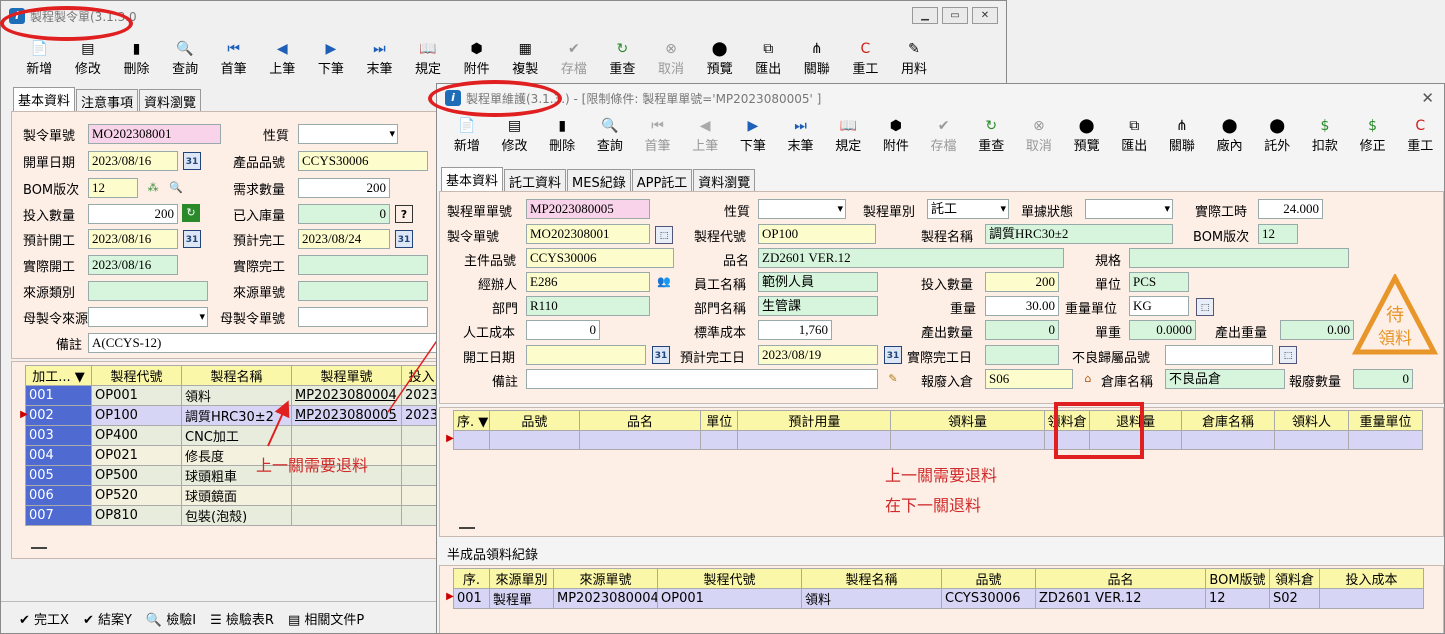 The image size is (1445, 634). I want to click on back-tab-1: 注意事項, so click(107, 100).